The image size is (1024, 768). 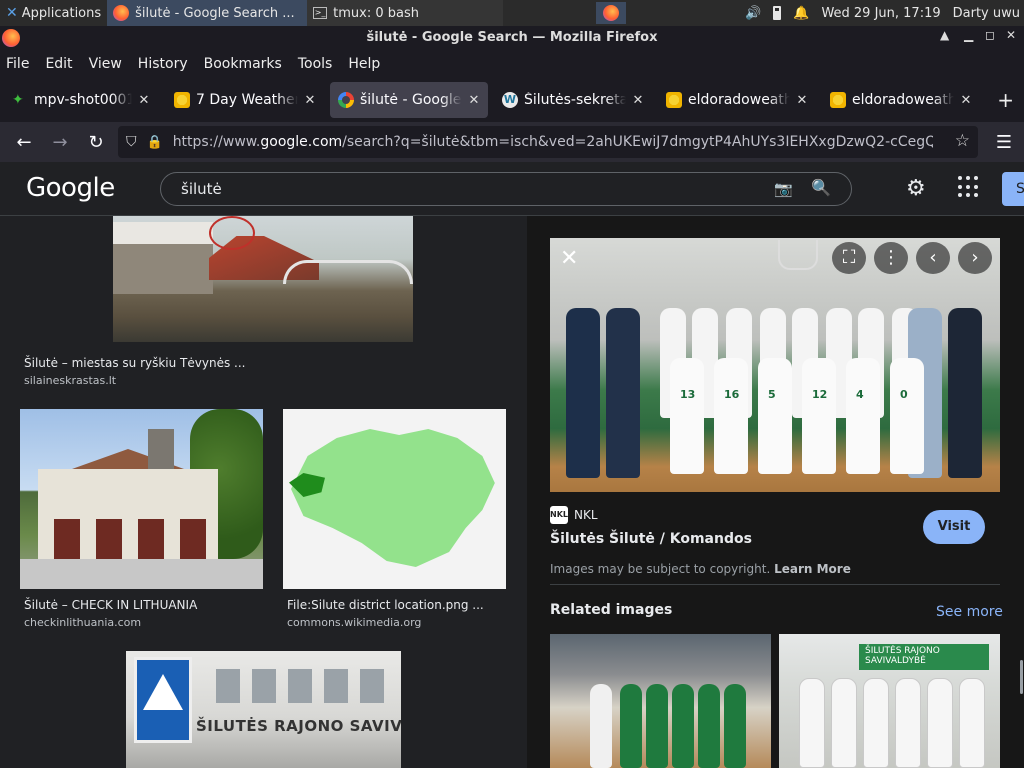 I want to click on result-source-2: checkinlithuania.com, so click(x=82, y=622).